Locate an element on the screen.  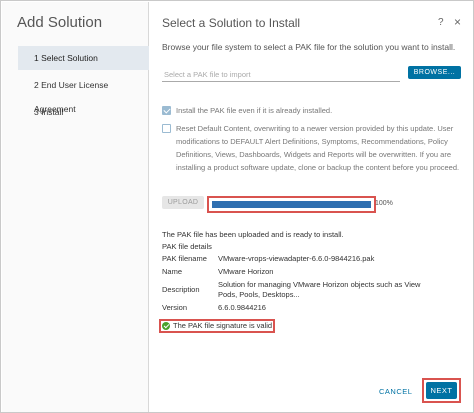
detail-label: PAK filename is located at coordinates (184, 258).